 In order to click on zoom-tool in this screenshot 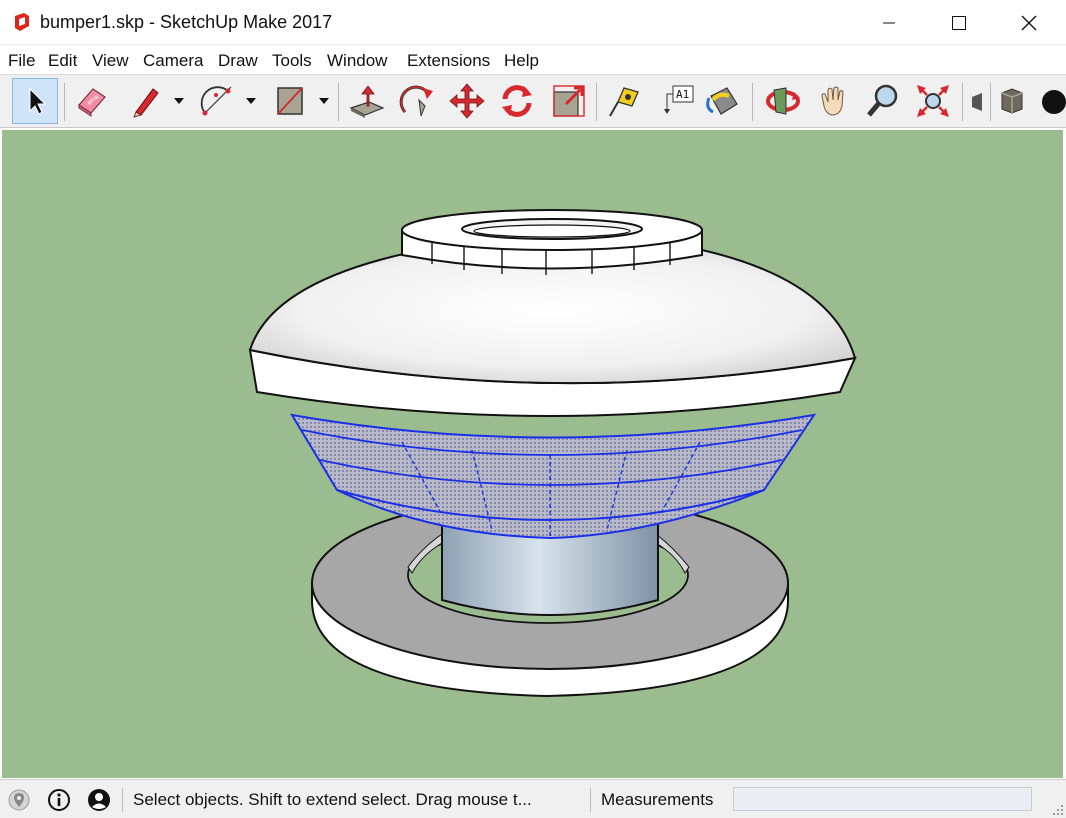, I will do `click(883, 101)`.